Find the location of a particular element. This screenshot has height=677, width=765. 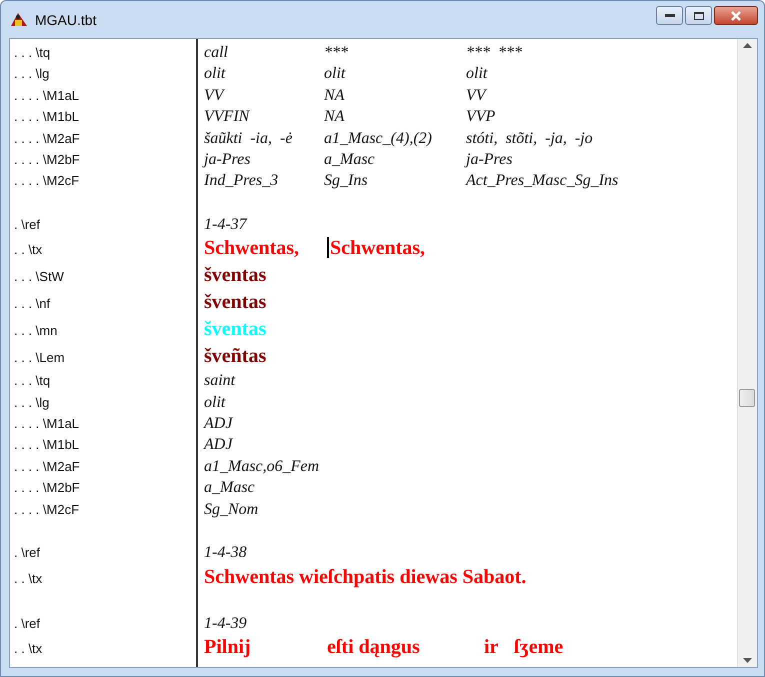

field-marker: . . . \mn is located at coordinates (35, 330).